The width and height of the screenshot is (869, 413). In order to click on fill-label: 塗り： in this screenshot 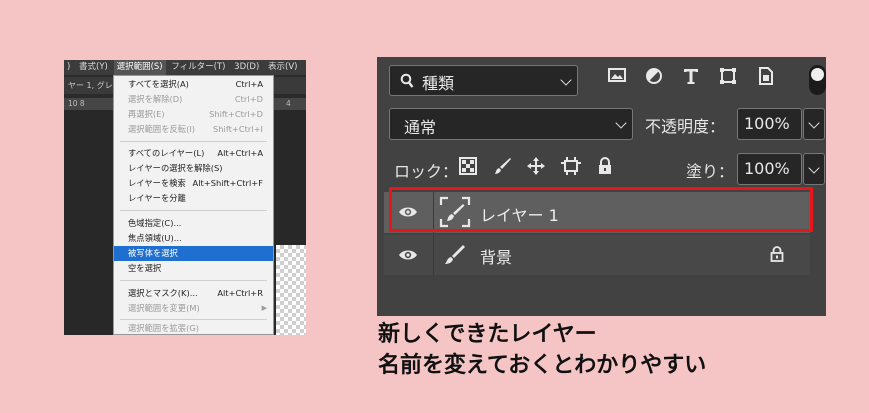, I will do `click(710, 171)`.